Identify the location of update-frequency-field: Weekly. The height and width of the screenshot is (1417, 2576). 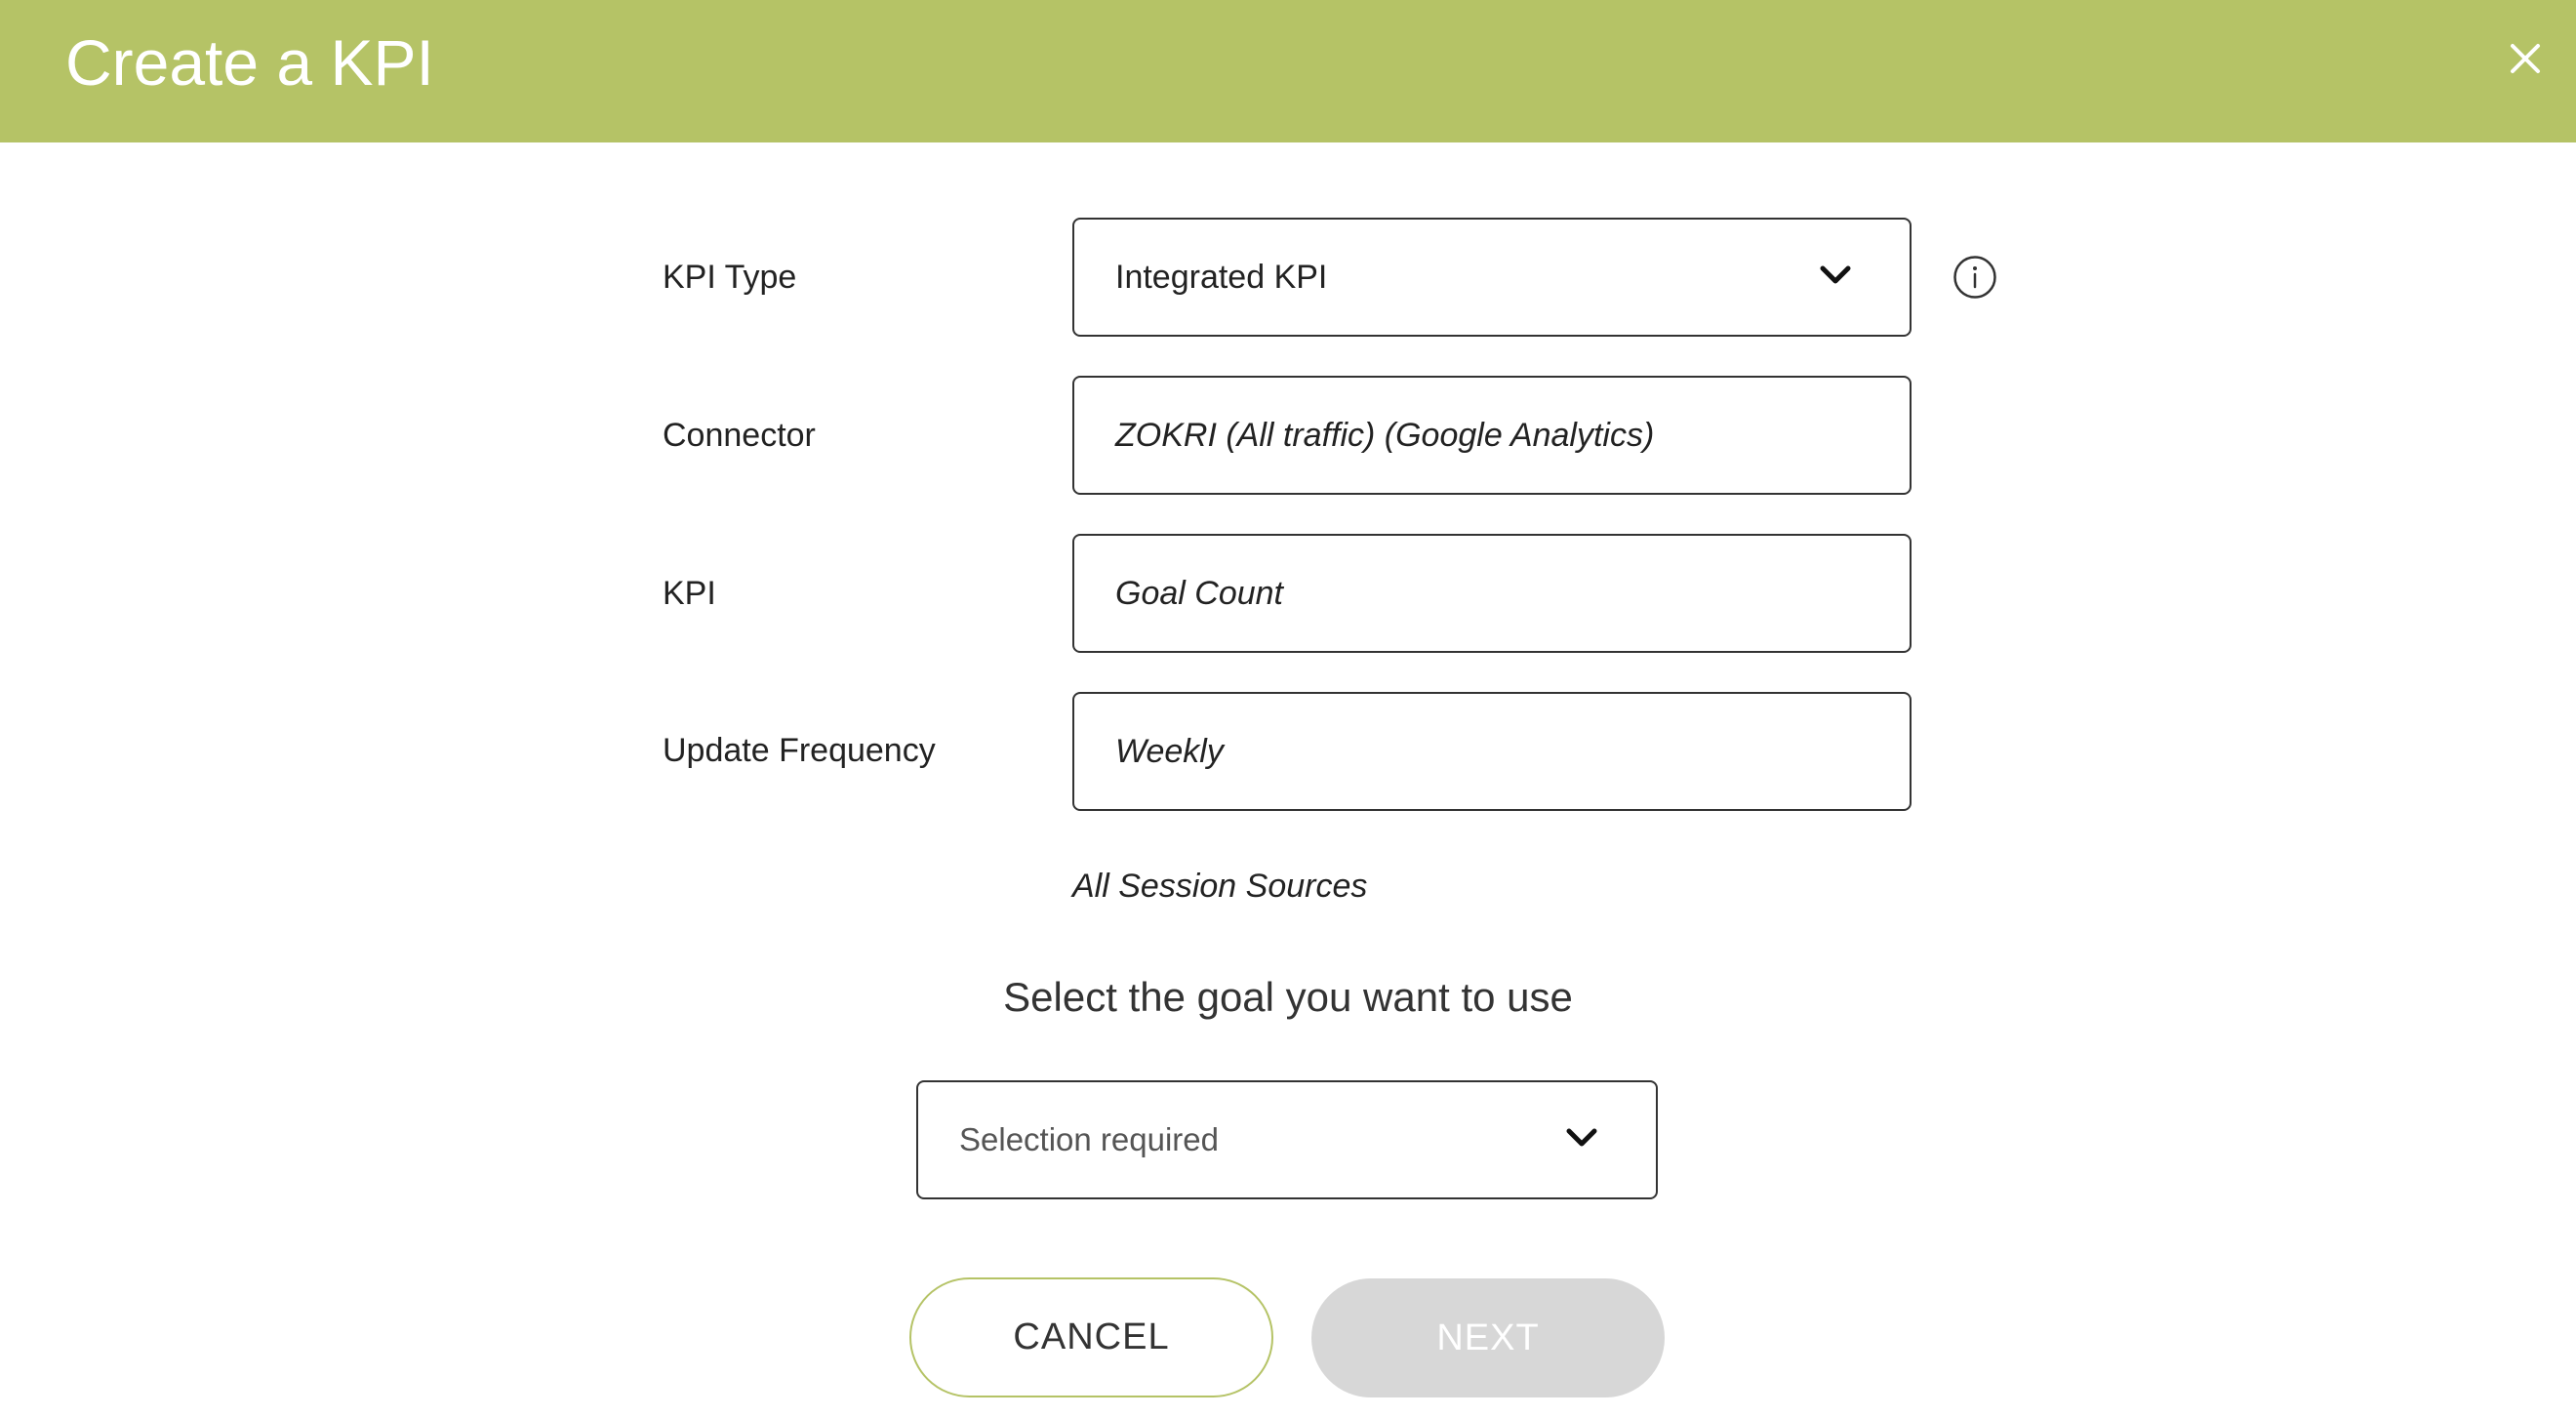
(1492, 751).